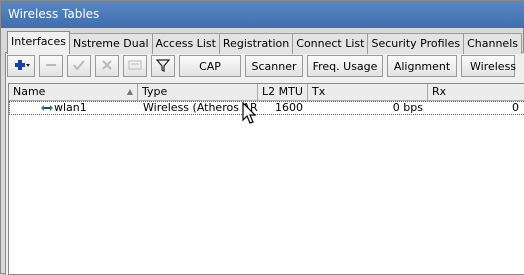  Describe the element at coordinates (274, 66) in the screenshot. I see `scanner-button: Scanner` at that location.